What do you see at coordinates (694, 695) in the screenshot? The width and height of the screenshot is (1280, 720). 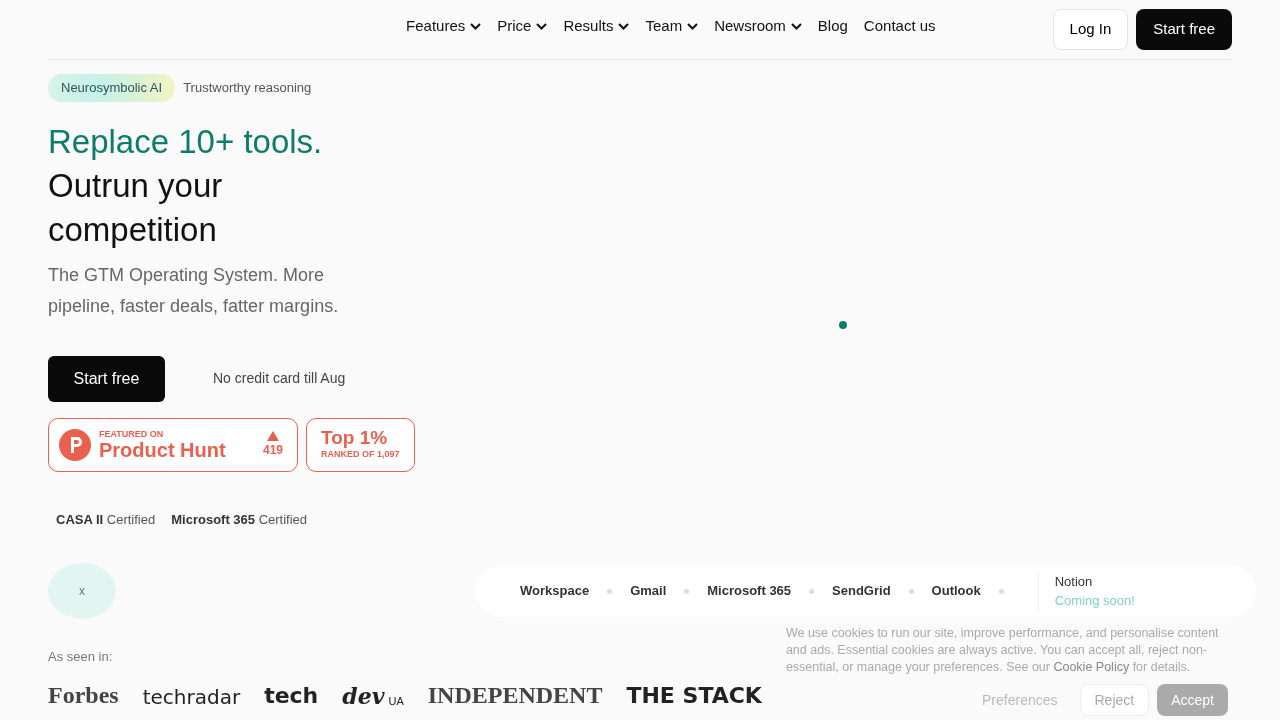 I see `press-logo: THE STACK` at bounding box center [694, 695].